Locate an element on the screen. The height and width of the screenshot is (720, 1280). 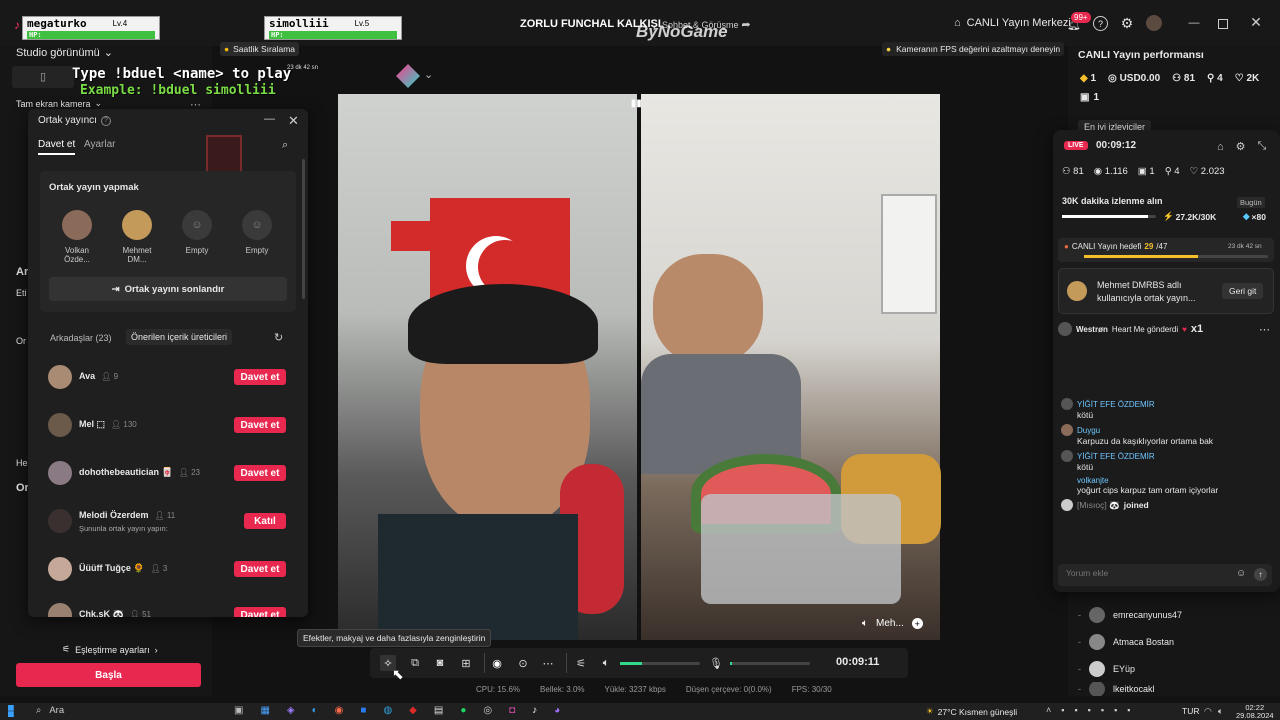
goal-reward-value: ×80 is located at coordinates (1258, 216).